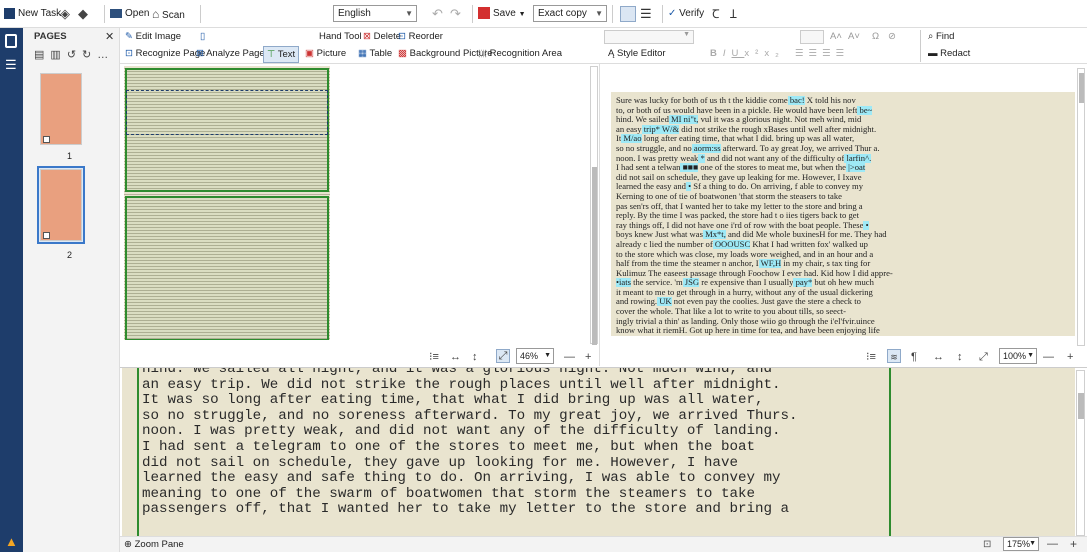 This screenshot has width=1087, height=552. What do you see at coordinates (382, 37) in the screenshot?
I see `delete-button: ⊠ Delete` at bounding box center [382, 37].